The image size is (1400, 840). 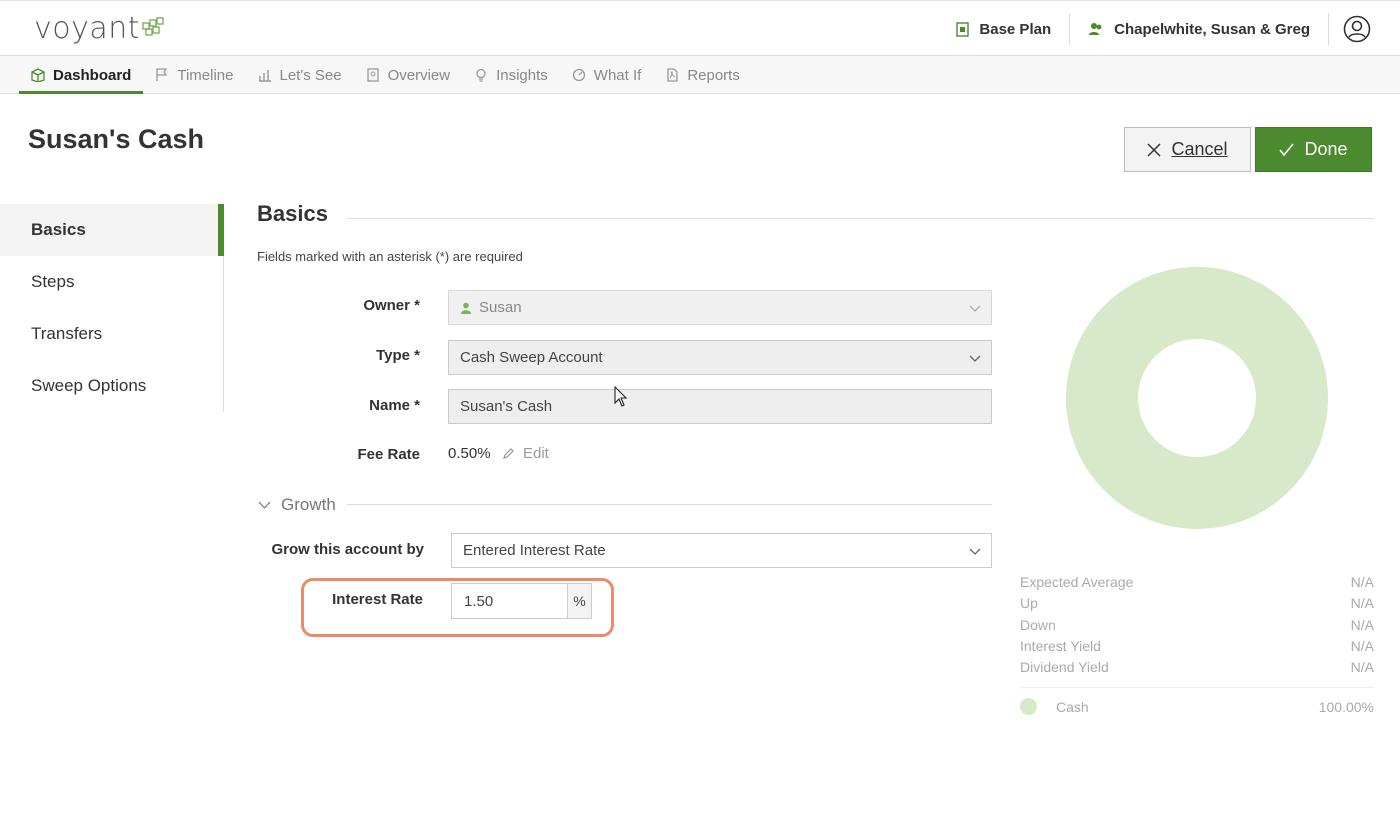 I want to click on stat-label: Dividend Yield, so click(x=1064, y=667).